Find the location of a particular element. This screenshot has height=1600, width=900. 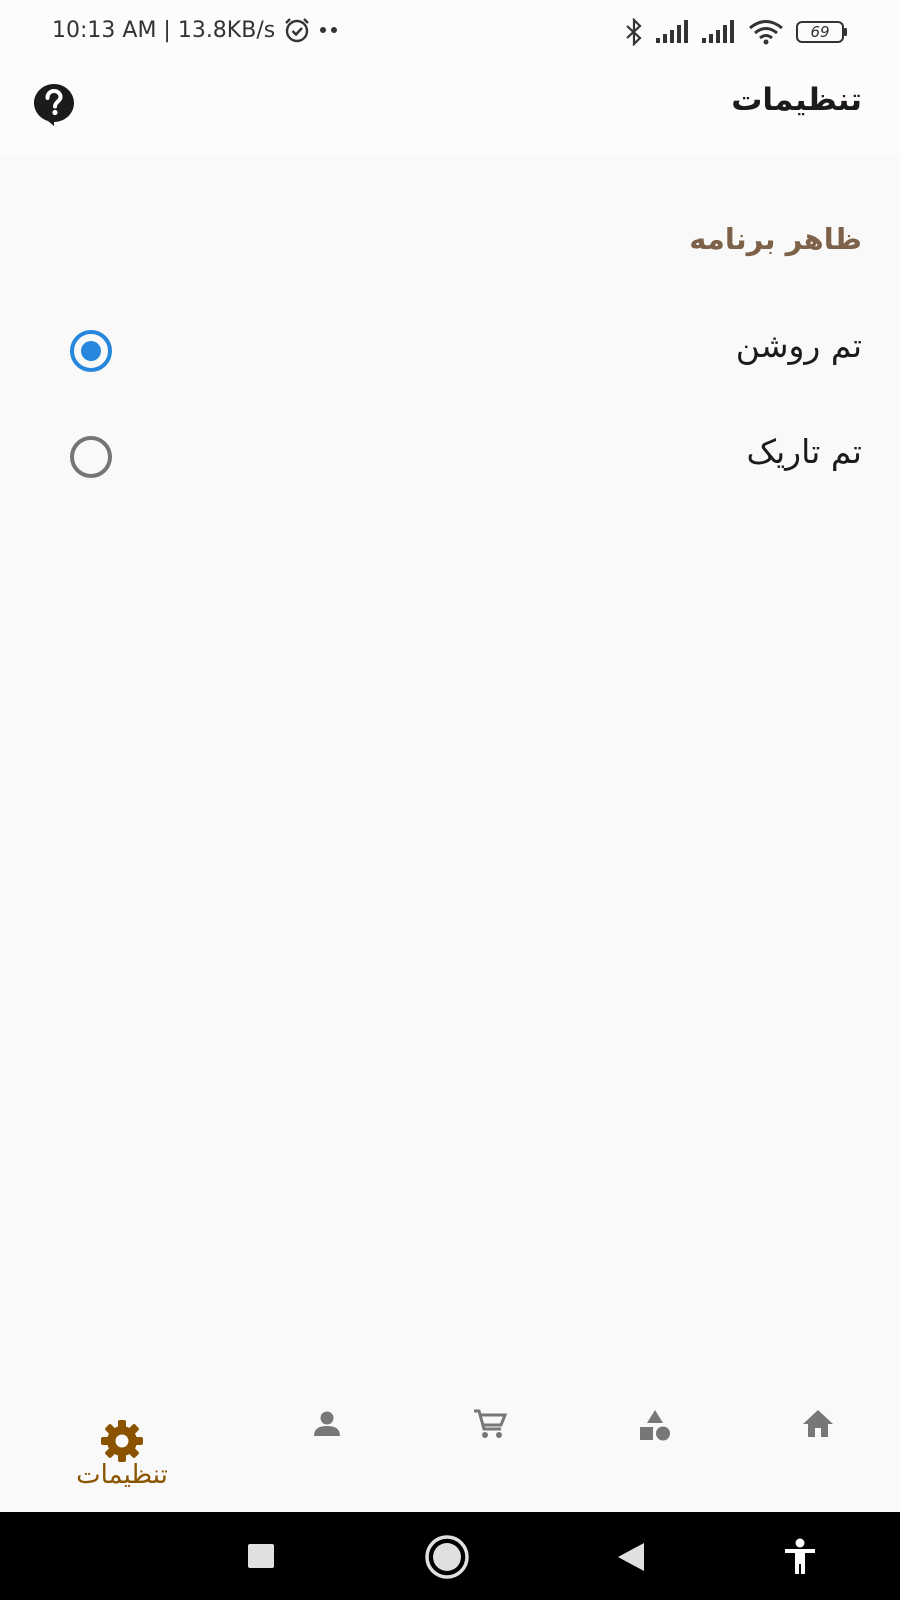

wifi-icon is located at coordinates (766, 32).